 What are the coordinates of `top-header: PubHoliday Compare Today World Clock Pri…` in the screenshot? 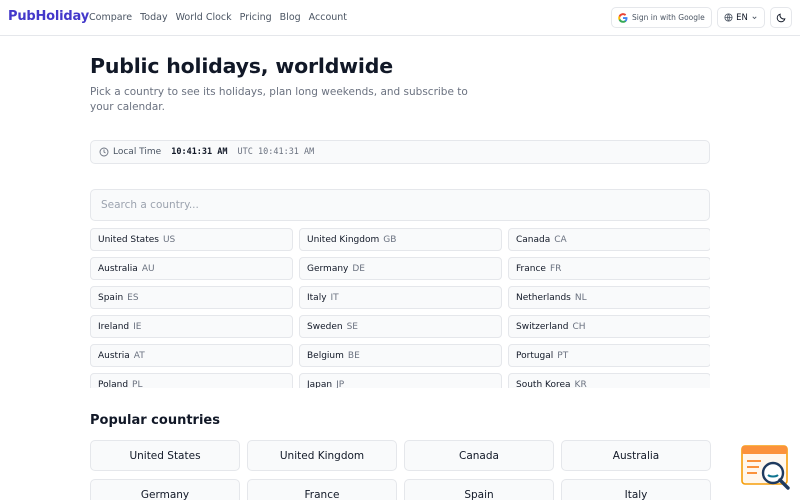 It's located at (400, 18).